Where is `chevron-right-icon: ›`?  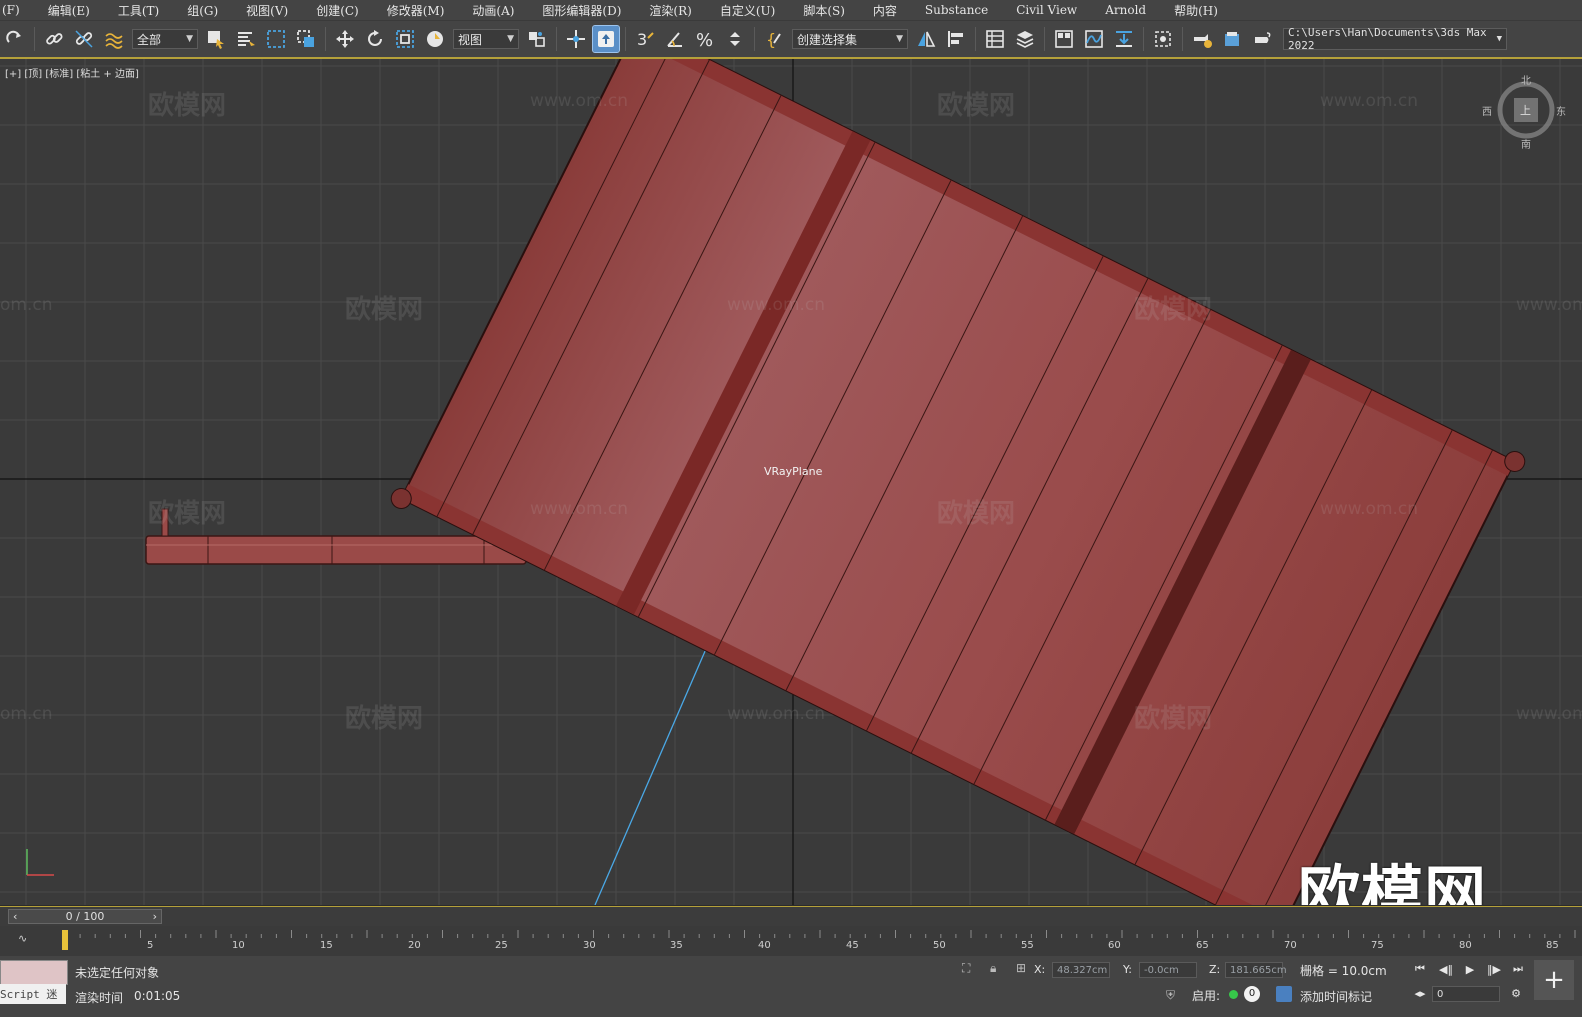 chevron-right-icon: › is located at coordinates (155, 916).